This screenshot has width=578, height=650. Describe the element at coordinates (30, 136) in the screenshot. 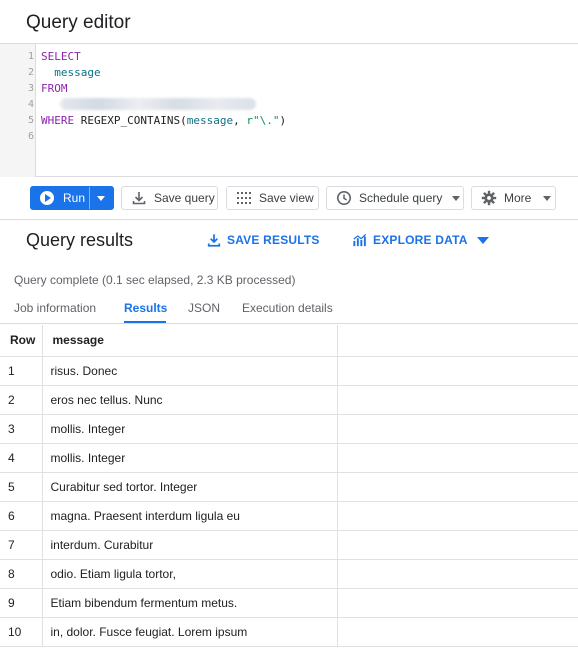

I see `line-number: 6` at that location.